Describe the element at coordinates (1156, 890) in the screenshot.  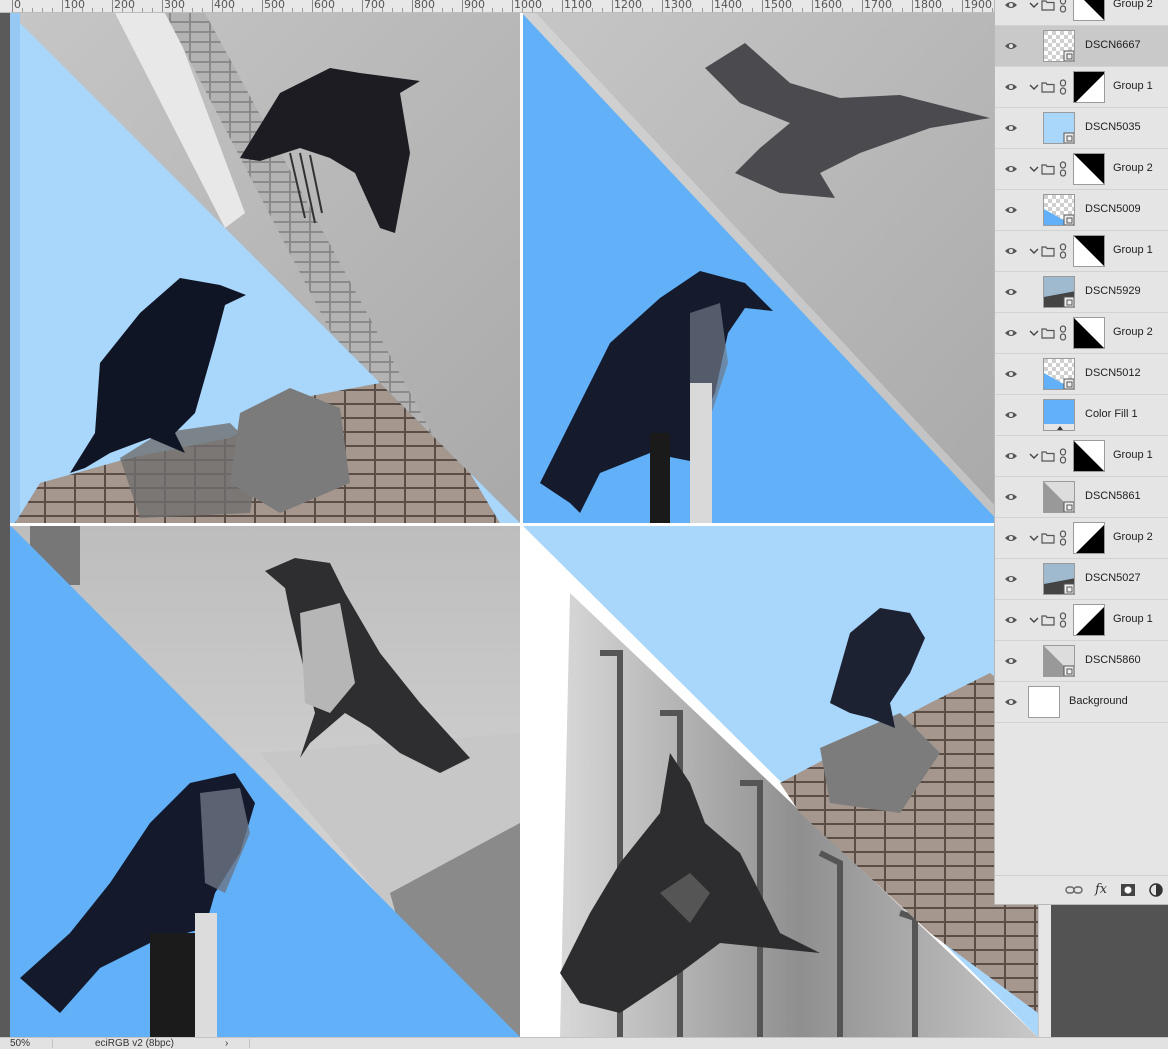
I see `adjustment-layer-icon` at that location.